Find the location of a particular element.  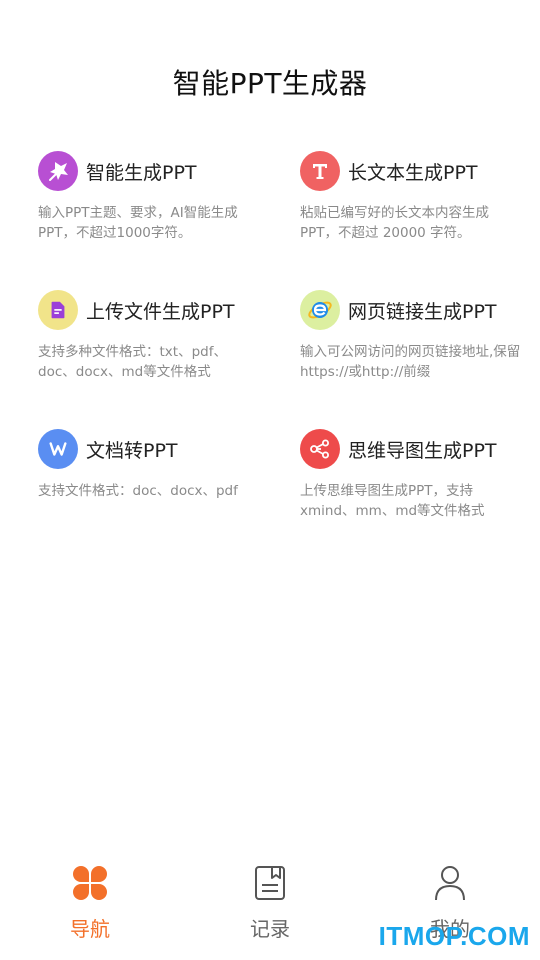

feature-desc: 输入可公网访问的网页链接地址,保留https://或http://前缀 is located at coordinates (410, 362).